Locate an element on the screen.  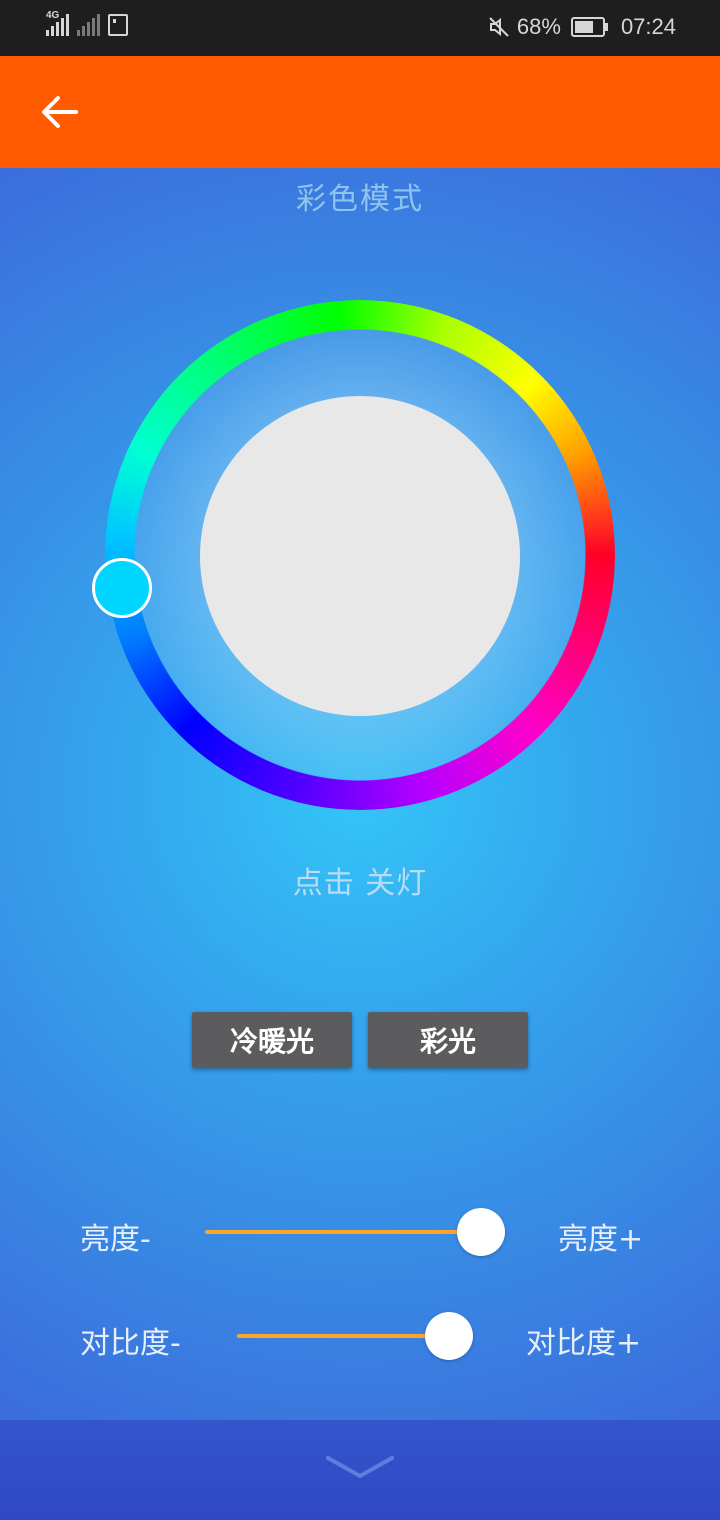
brightness-plus-label: 亮度+ is located at coordinates (600, 1236).